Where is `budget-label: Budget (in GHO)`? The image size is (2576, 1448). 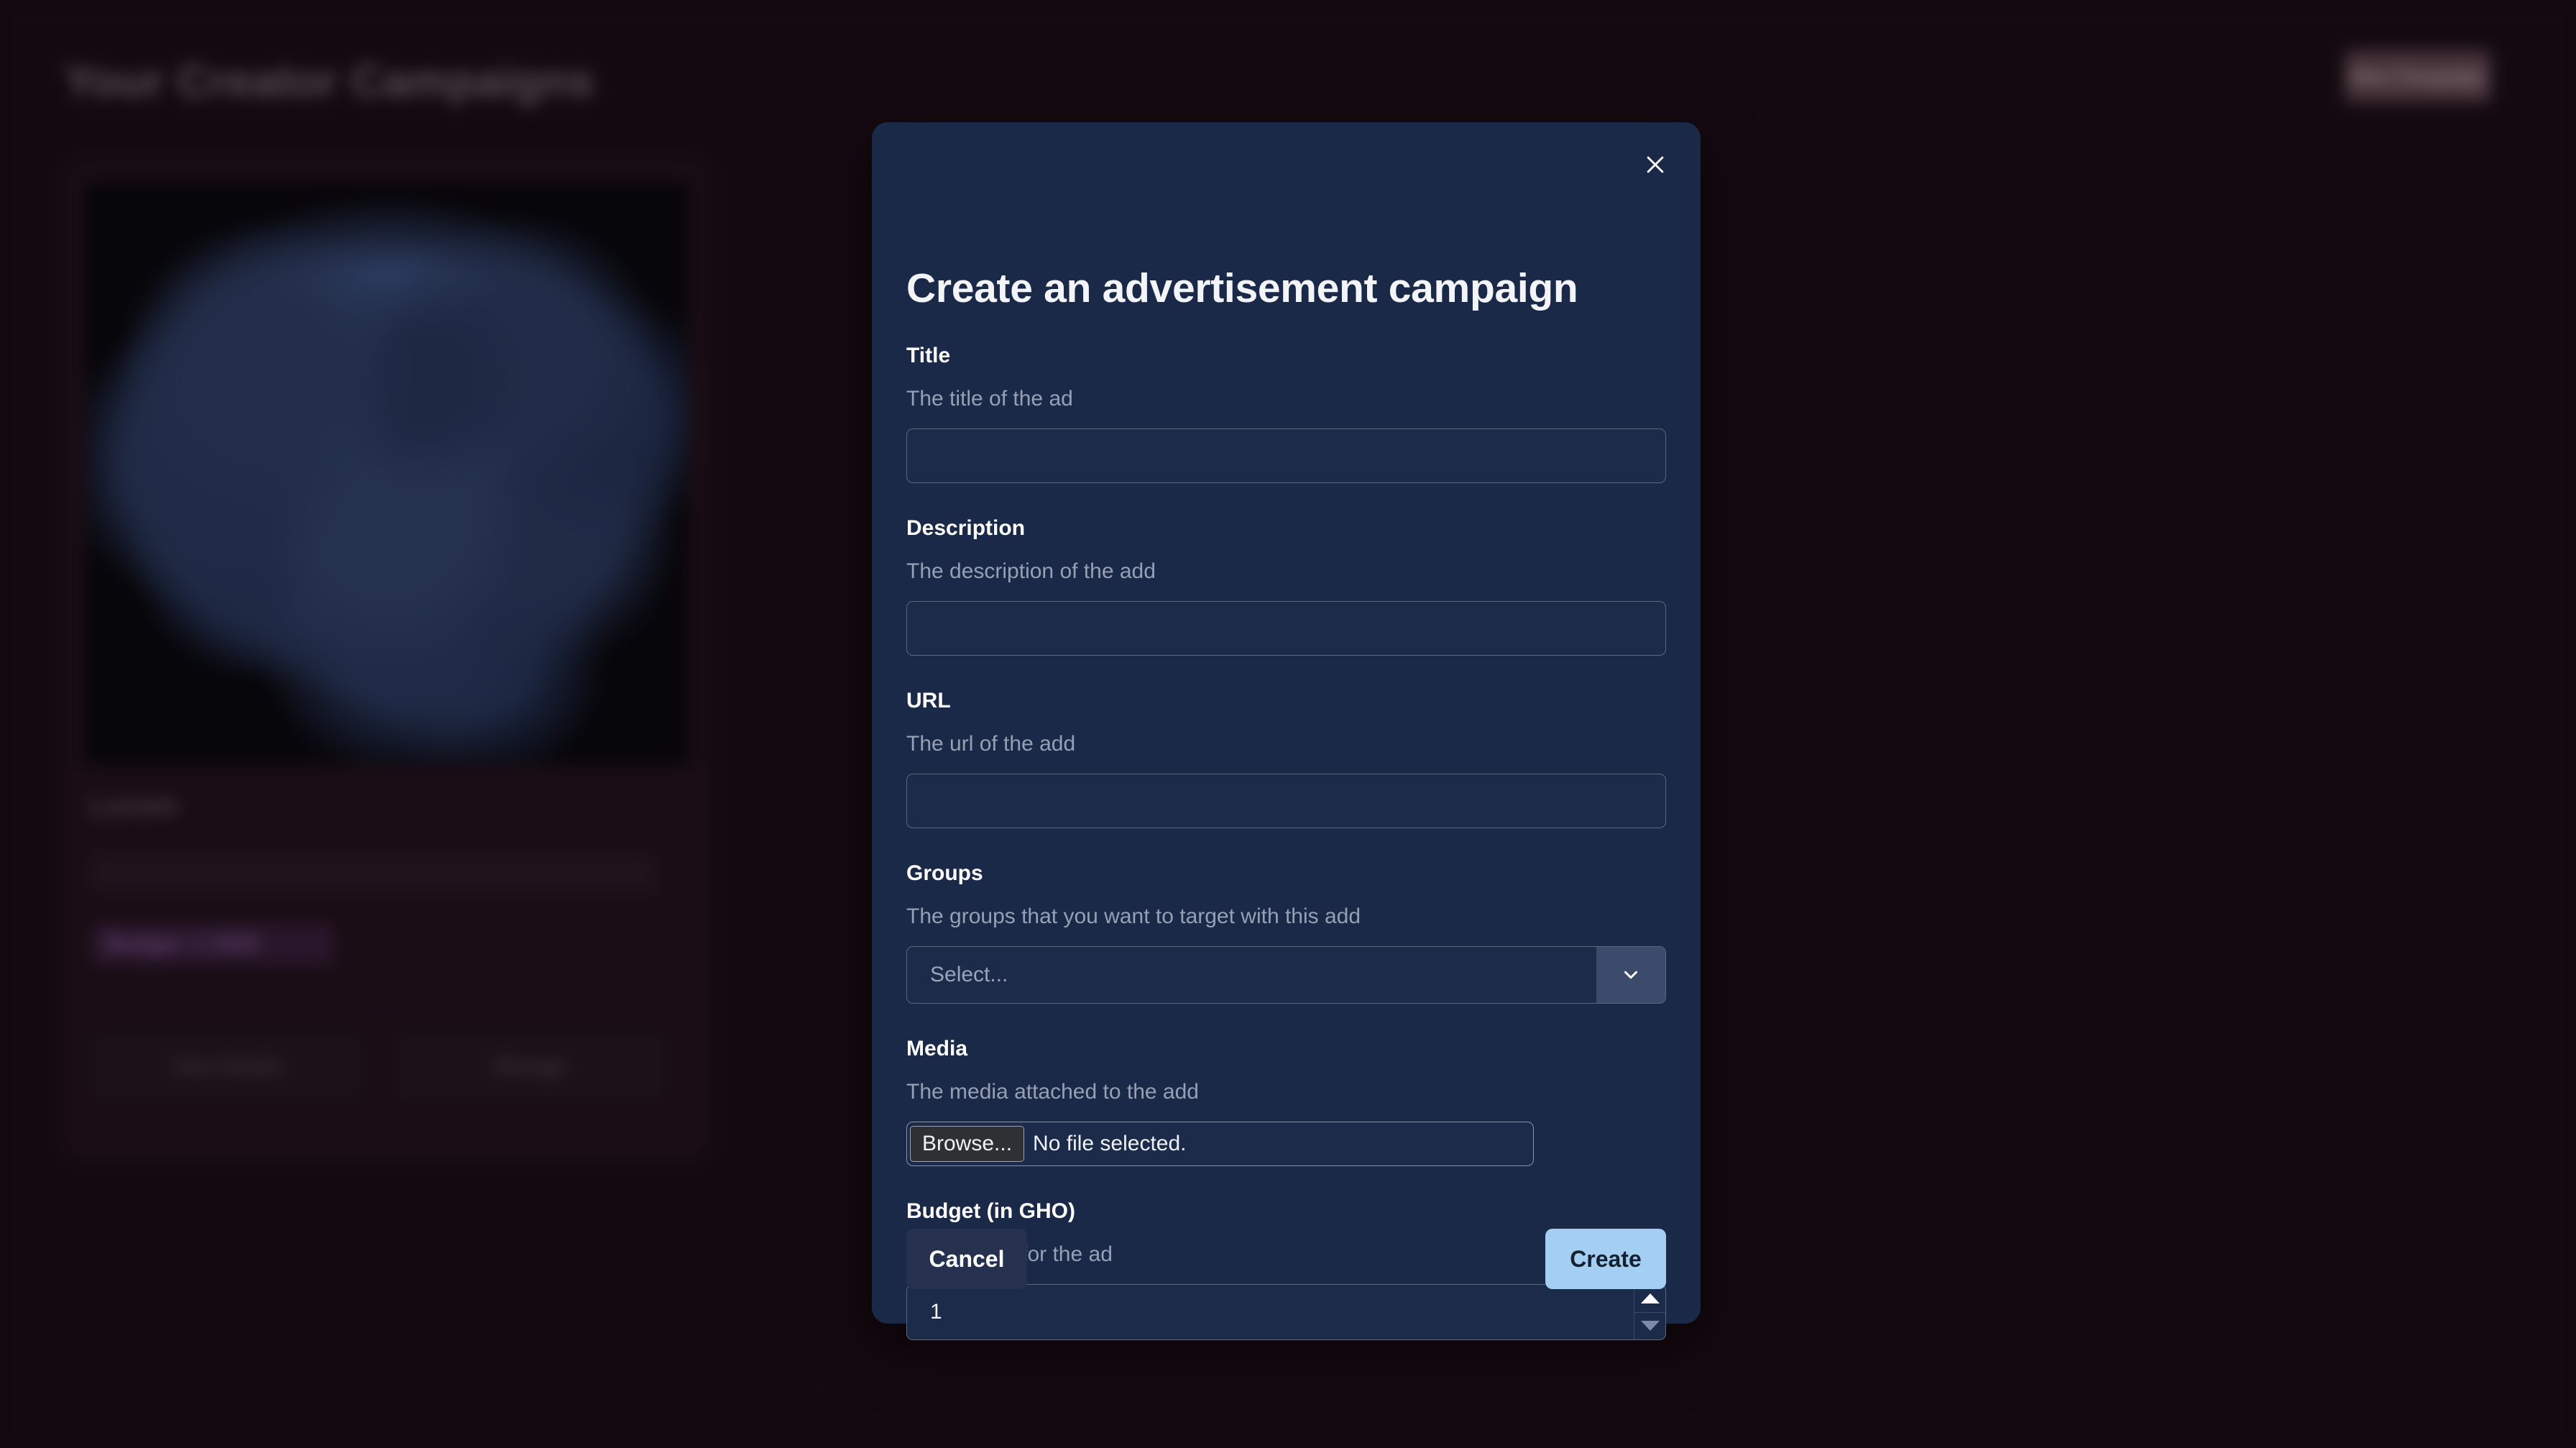 budget-label: Budget (in GHO) is located at coordinates (990, 1211).